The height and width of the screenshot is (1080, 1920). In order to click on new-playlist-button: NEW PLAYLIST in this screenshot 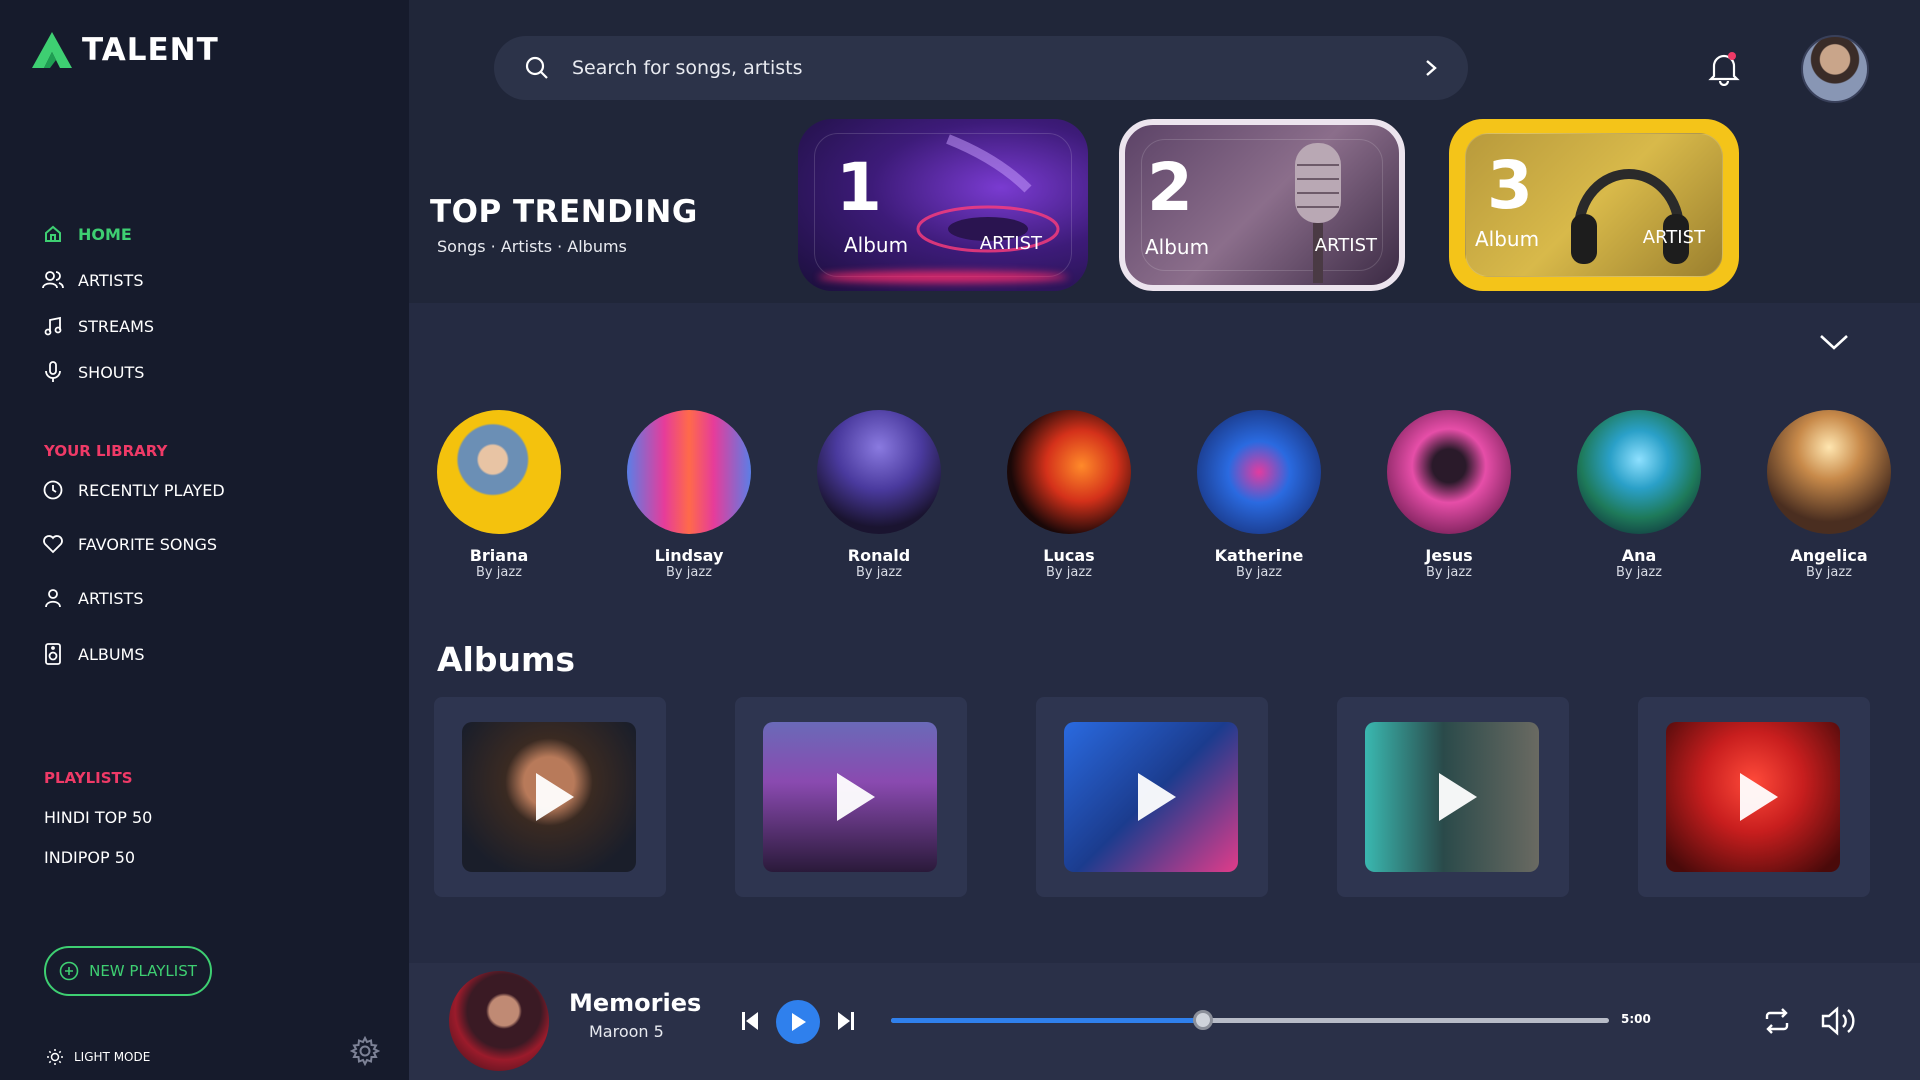, I will do `click(128, 971)`.